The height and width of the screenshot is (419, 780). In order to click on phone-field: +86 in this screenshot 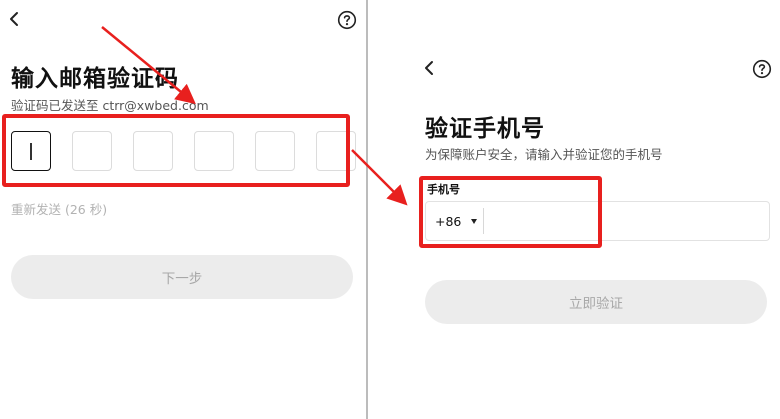, I will do `click(597, 221)`.